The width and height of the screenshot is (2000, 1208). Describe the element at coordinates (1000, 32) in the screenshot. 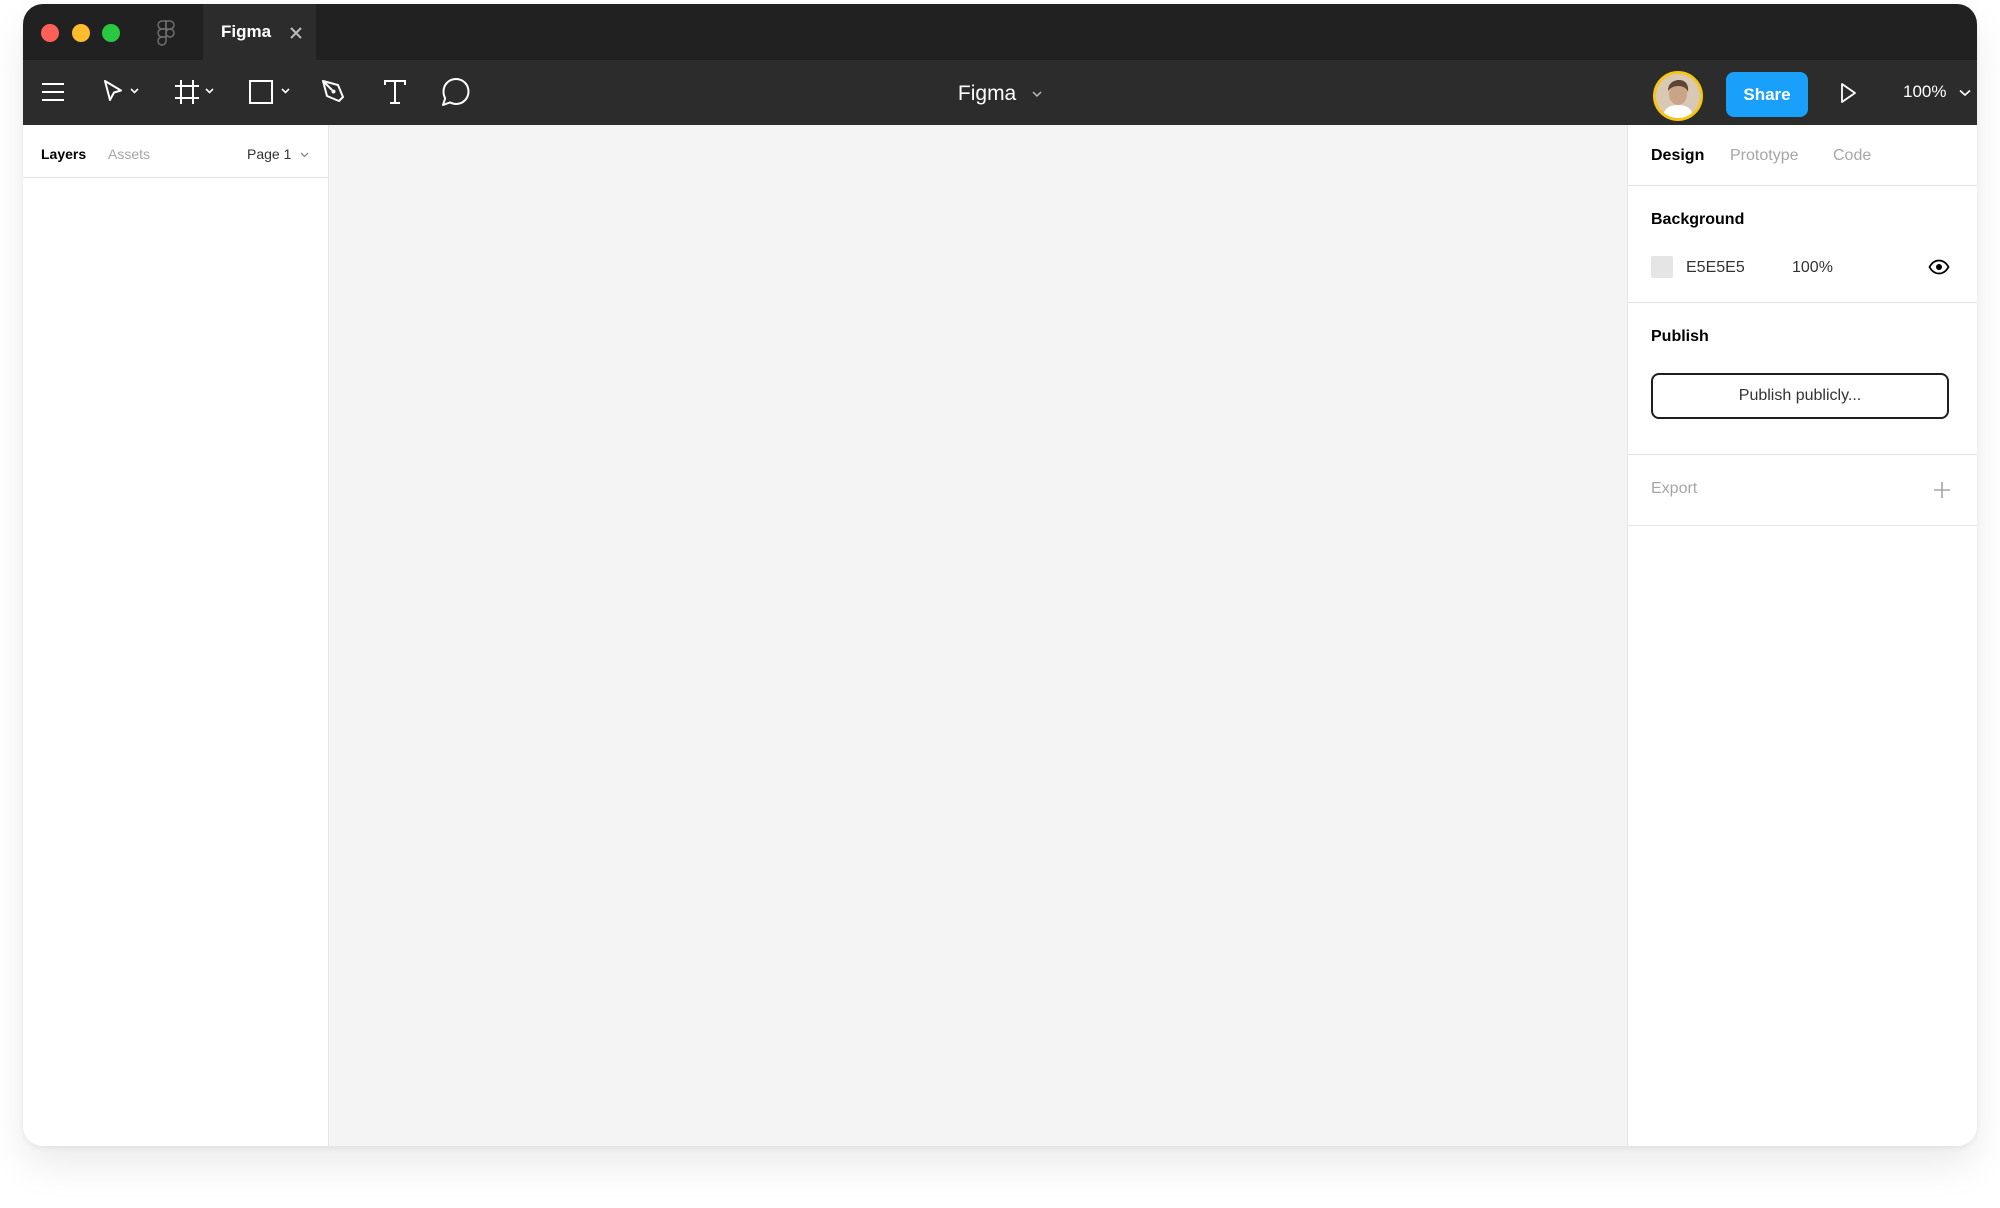

I see `title-bar: Figma` at that location.